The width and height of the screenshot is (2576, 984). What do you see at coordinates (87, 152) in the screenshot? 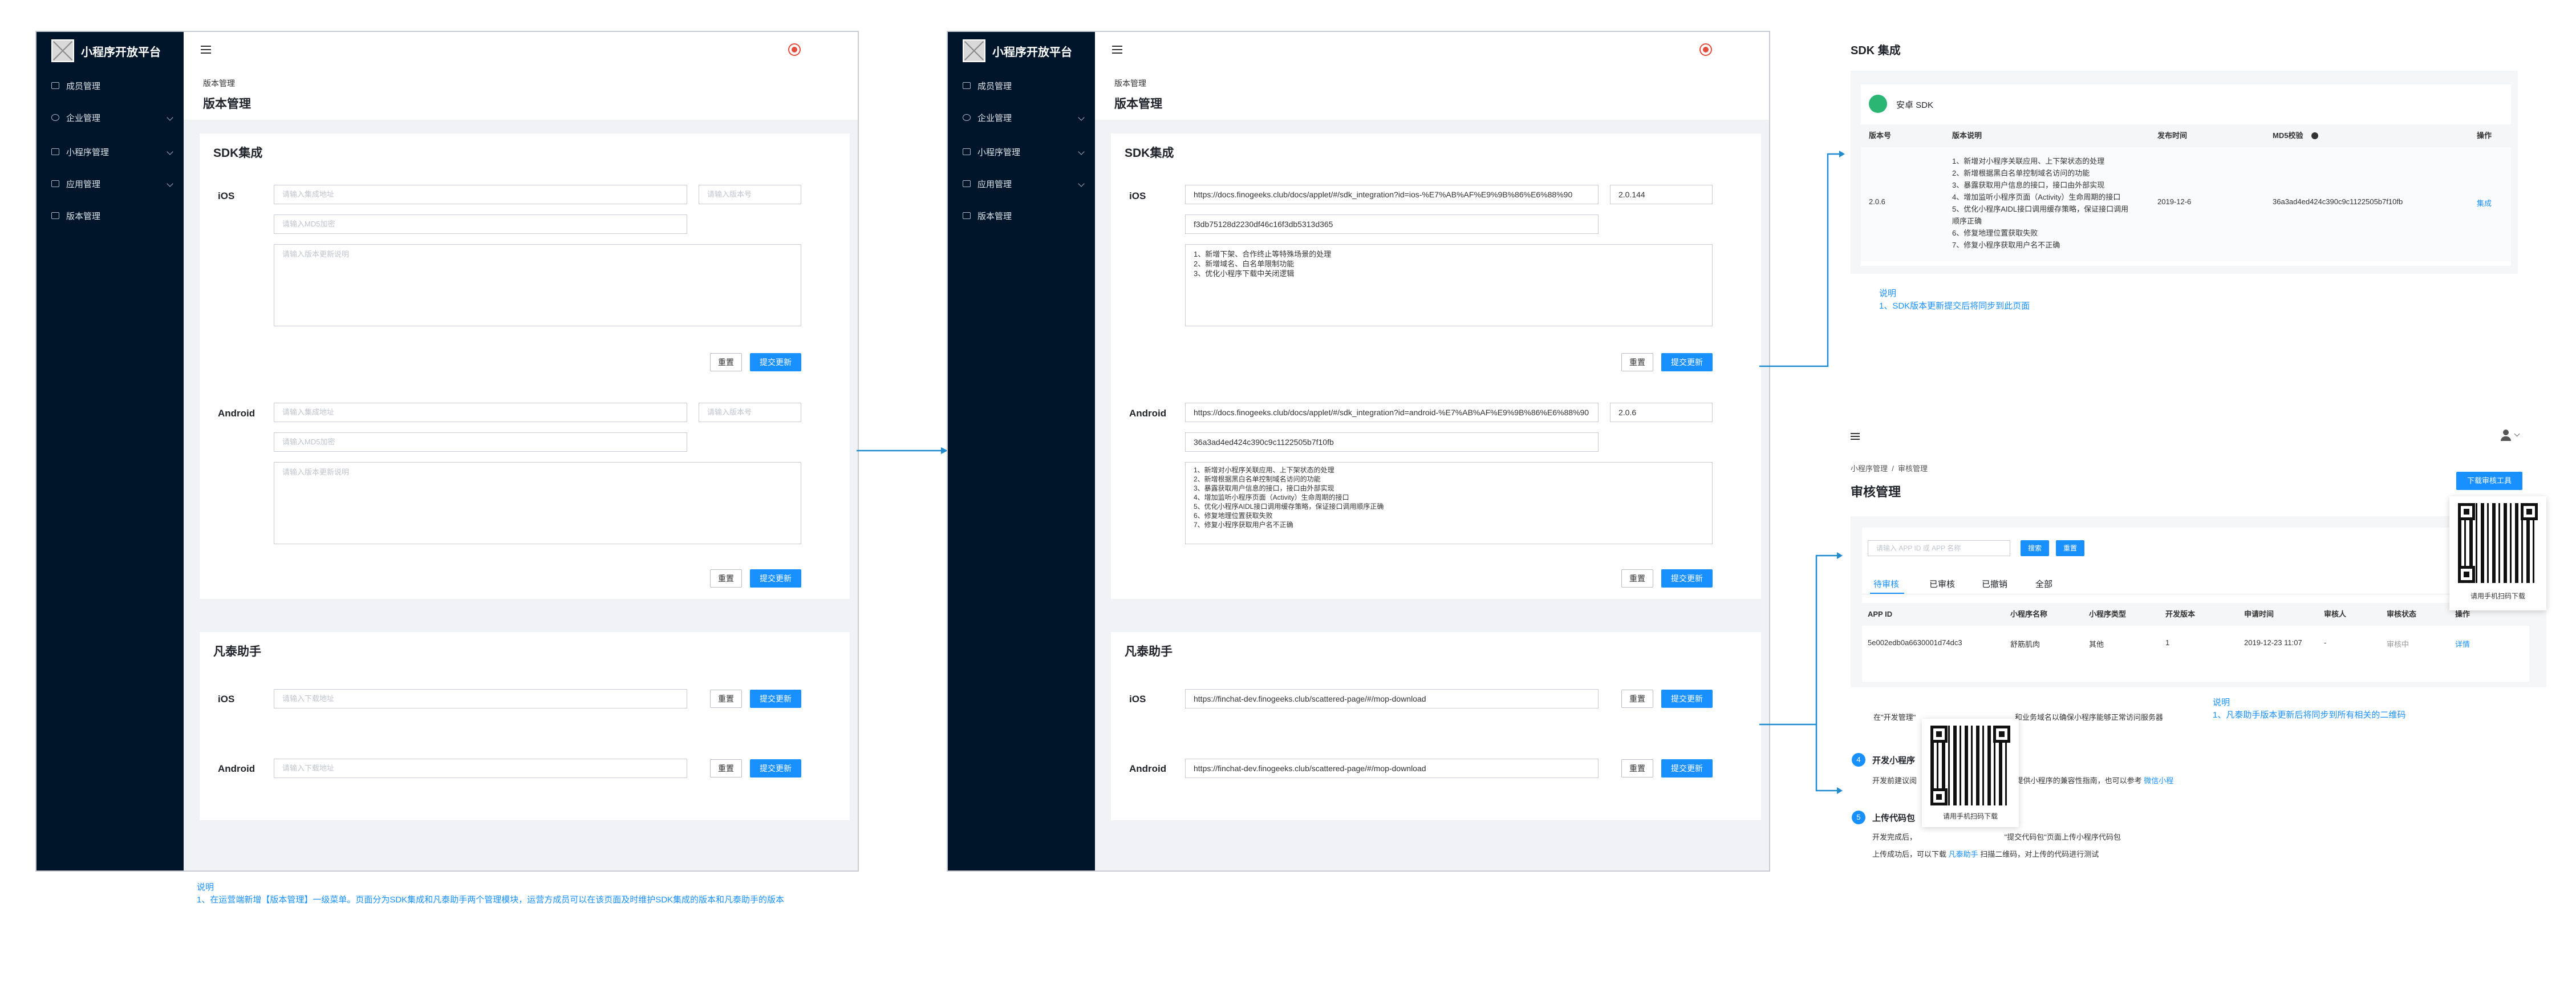
I see `sidebar-item-label: 小程序管理` at bounding box center [87, 152].